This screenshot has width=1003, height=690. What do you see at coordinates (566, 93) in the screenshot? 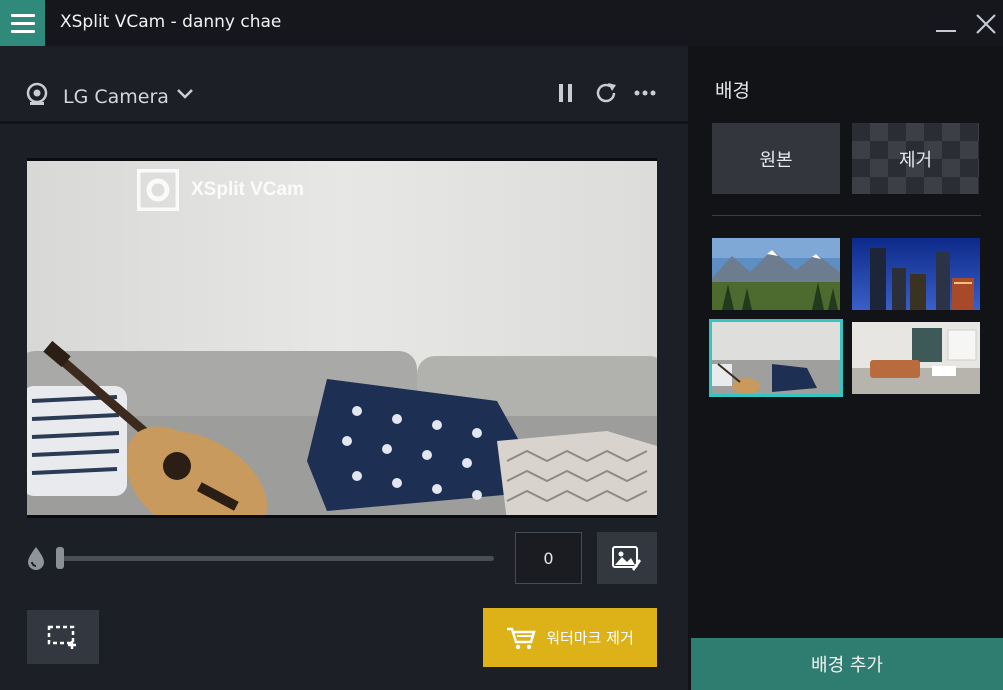
I see `pause-icon` at bounding box center [566, 93].